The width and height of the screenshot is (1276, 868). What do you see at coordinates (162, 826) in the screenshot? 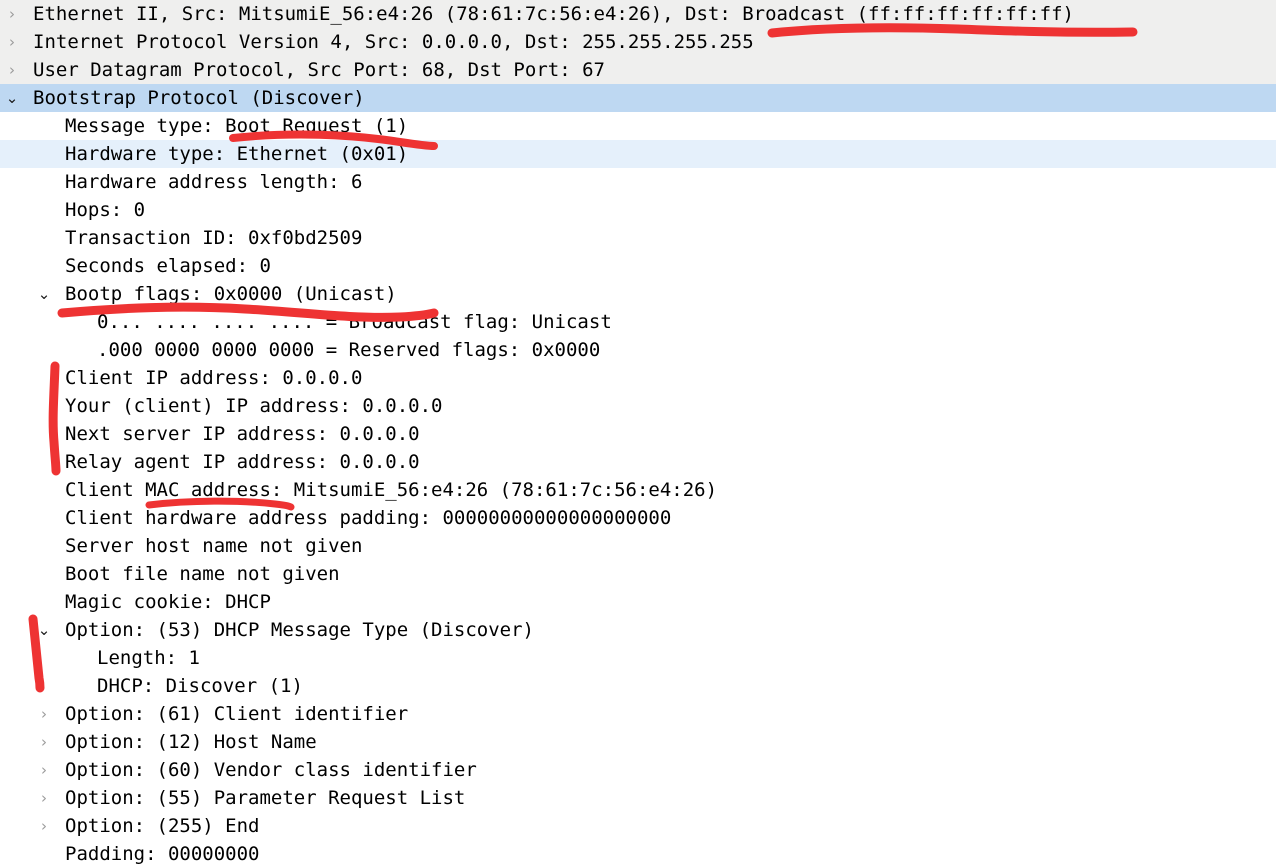
I see `protocol-tree-row-label: Option: (255) End` at bounding box center [162, 826].